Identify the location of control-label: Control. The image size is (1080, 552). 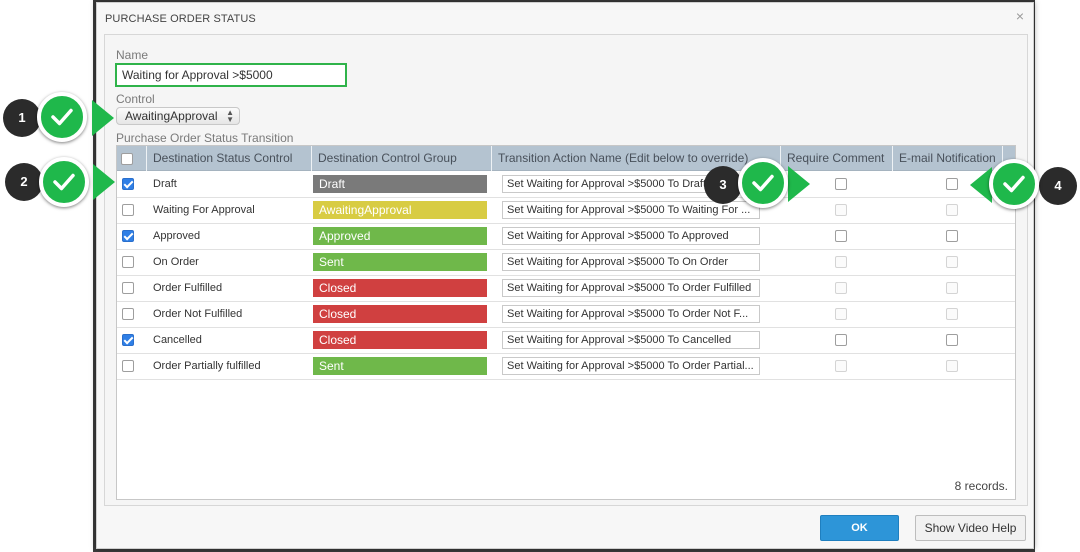
(135, 99).